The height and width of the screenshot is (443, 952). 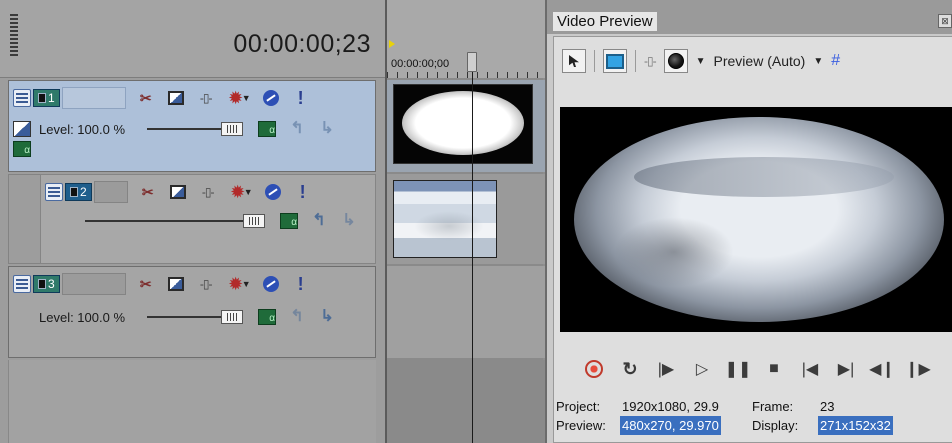 I want to click on clip-thumbnail, so click(x=463, y=123).